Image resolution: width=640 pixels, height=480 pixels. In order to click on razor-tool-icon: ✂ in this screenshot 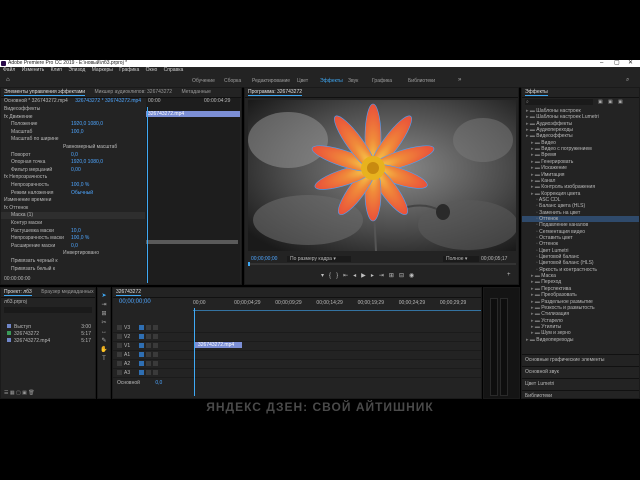, I will do `click(104, 323)`.